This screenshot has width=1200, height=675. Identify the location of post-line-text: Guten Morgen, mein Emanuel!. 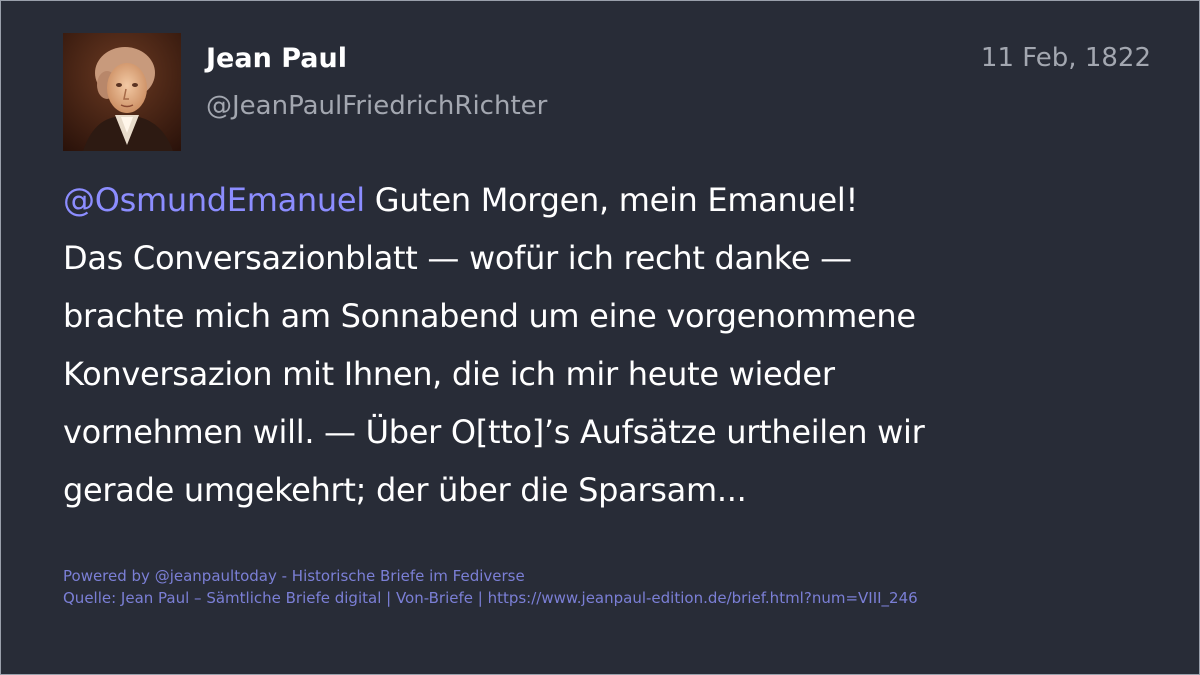
(611, 200).